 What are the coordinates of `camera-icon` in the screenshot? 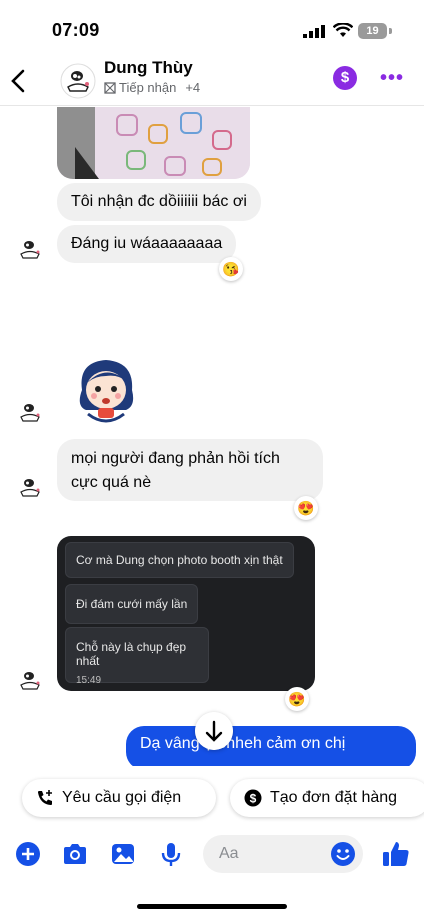 It's located at (75, 854).